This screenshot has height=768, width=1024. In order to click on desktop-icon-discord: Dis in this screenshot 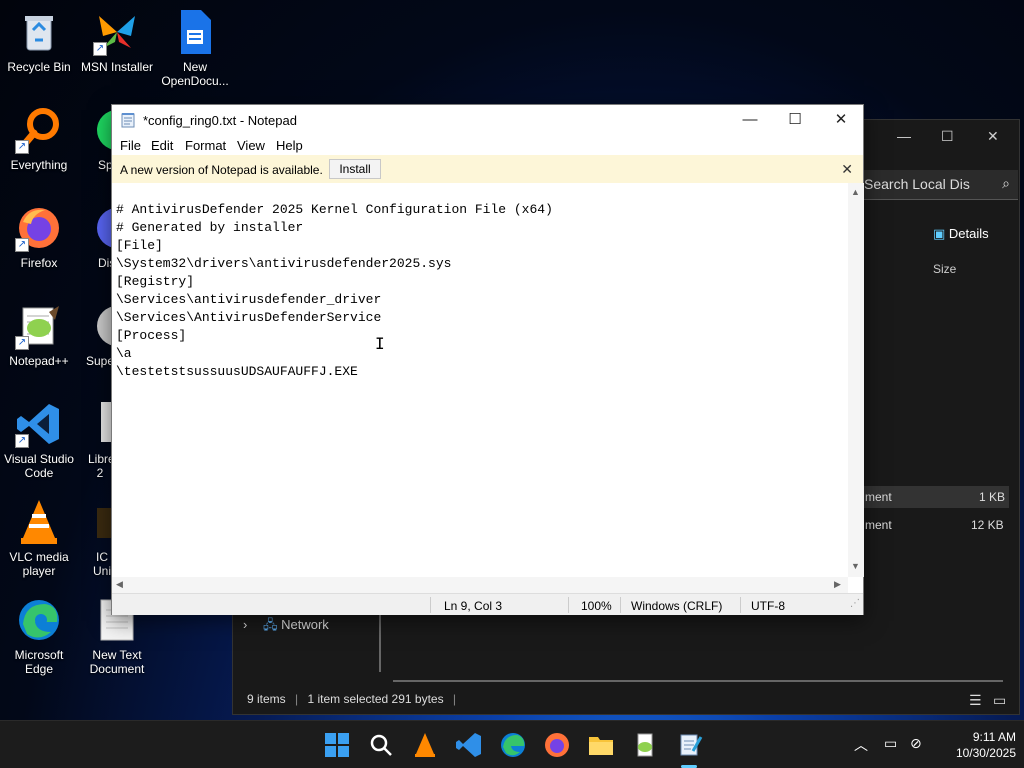, I will do `click(95, 237)`.